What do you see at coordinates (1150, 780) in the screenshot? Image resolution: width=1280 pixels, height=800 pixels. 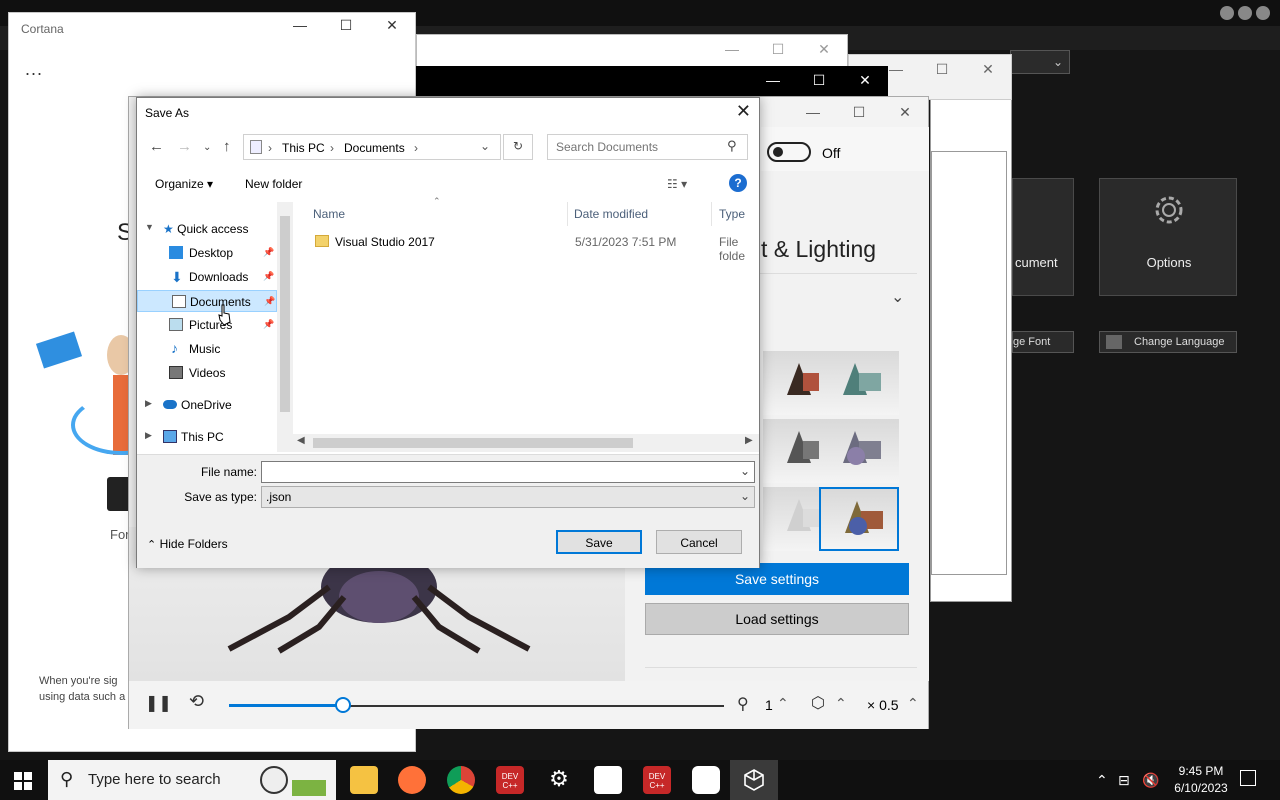 I see `volume-muted-icon: 🔇` at bounding box center [1150, 780].